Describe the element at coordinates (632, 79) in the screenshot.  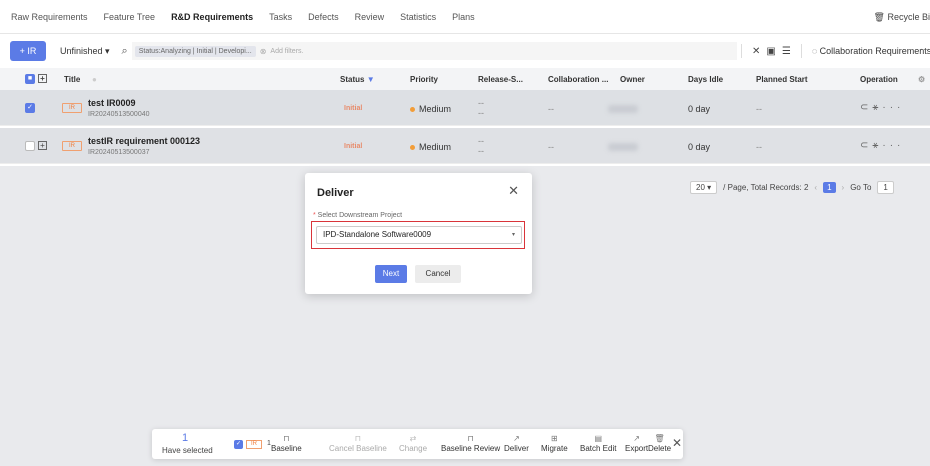
I see `column-owner: Owner` at that location.